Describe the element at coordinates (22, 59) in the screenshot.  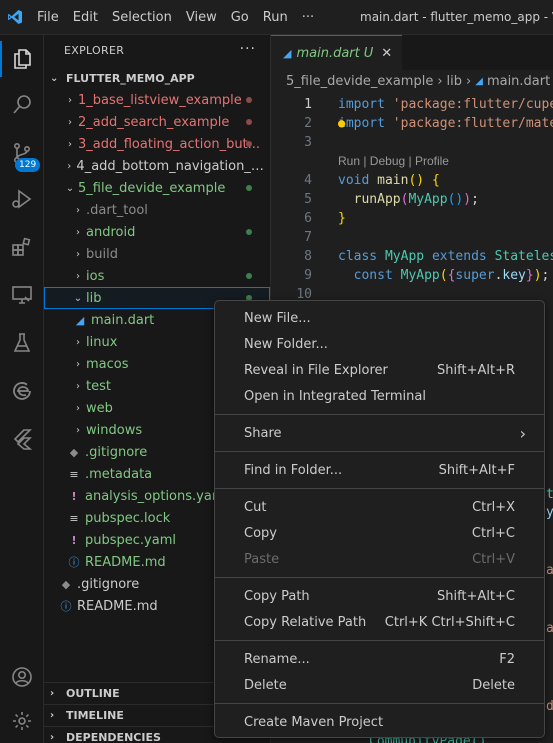
I see `explorer-icon` at that location.